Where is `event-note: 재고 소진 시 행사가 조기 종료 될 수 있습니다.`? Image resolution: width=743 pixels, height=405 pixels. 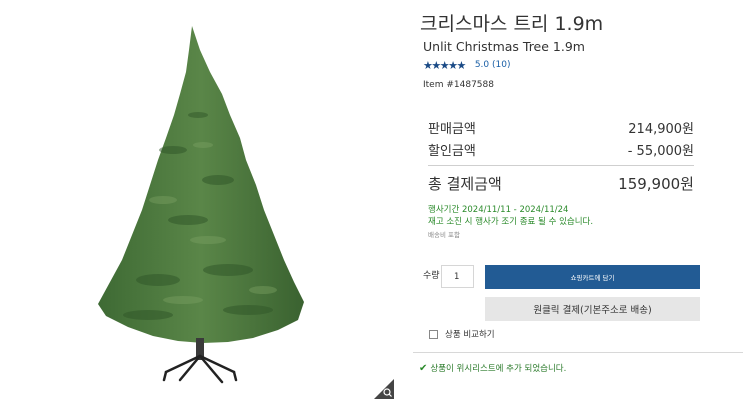 event-note: 재고 소진 시 행사가 조기 종료 될 수 있습니다. is located at coordinates (511, 222).